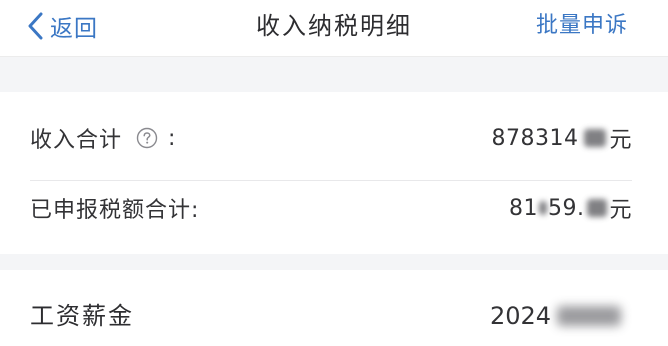 The width and height of the screenshot is (668, 346). What do you see at coordinates (521, 316) in the screenshot?
I see `salary-year-prefix: 2024` at bounding box center [521, 316].